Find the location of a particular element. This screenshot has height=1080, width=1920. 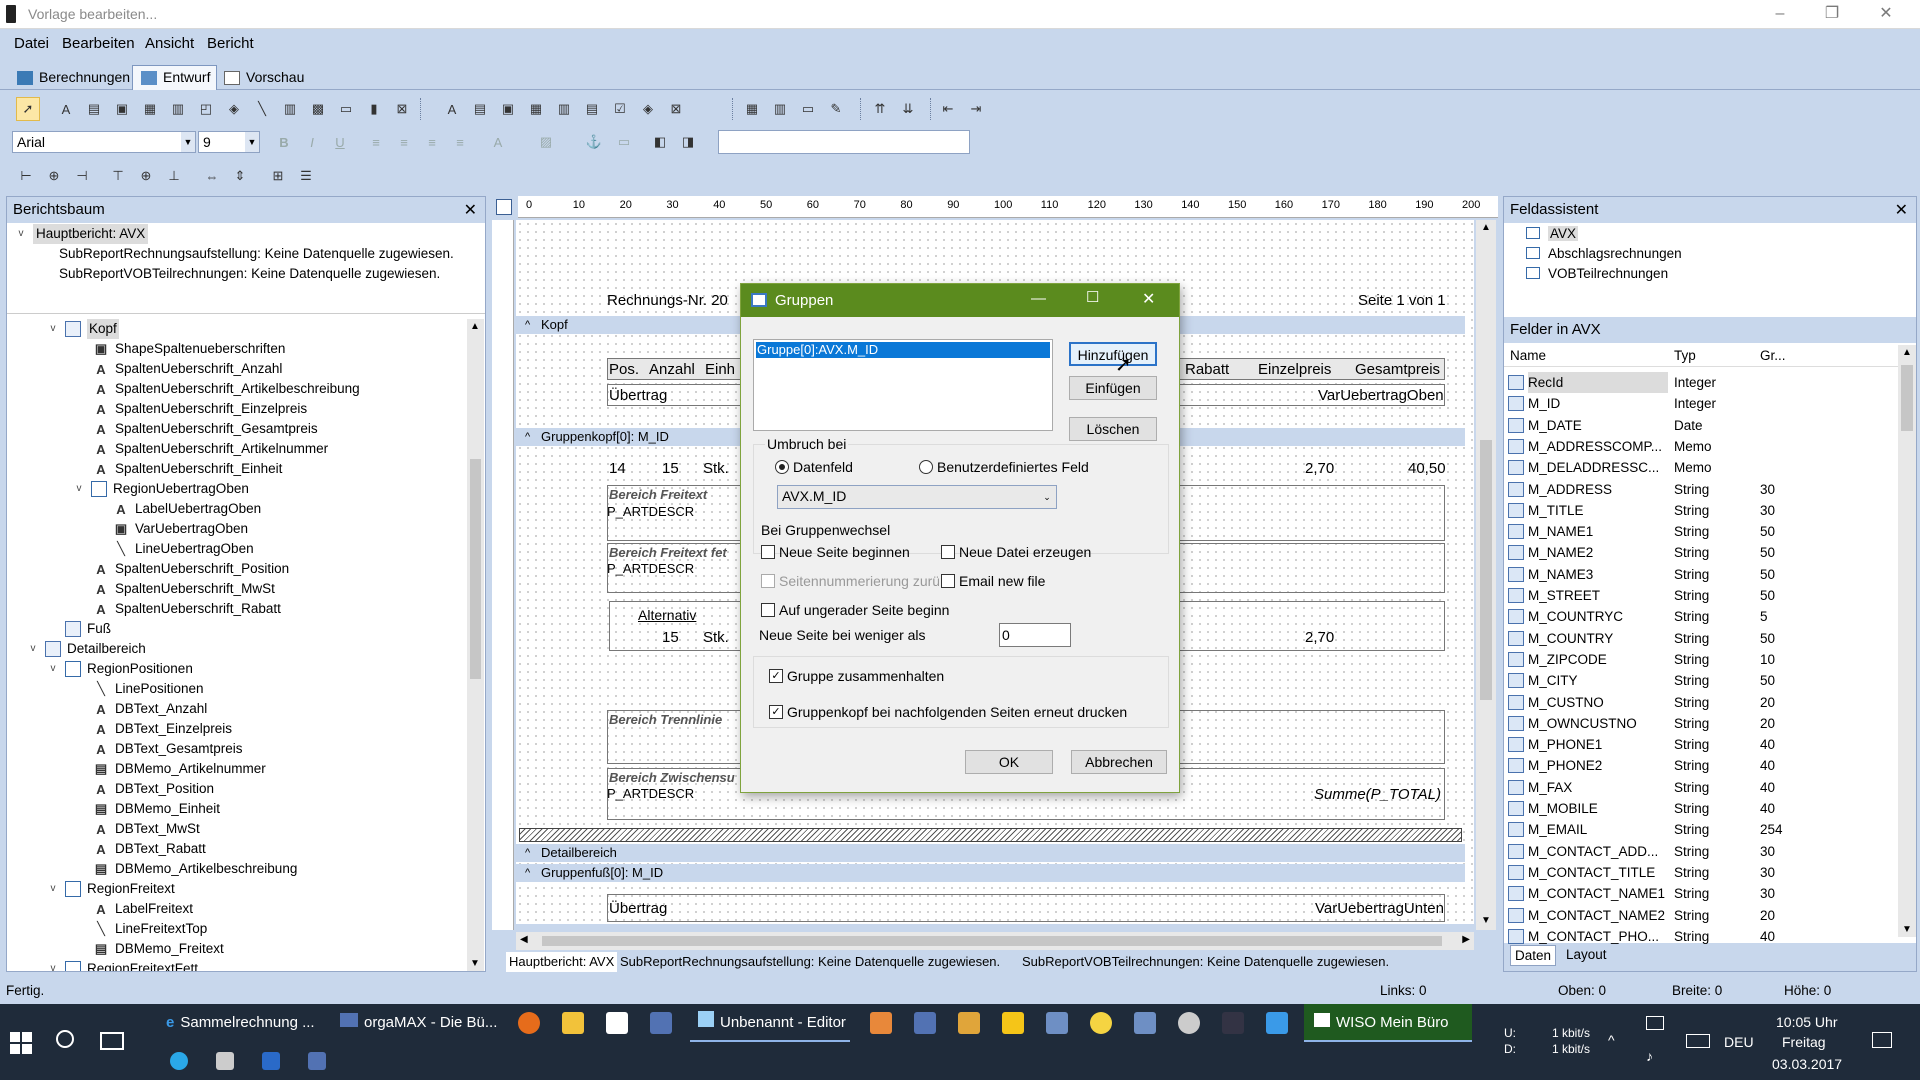

grid-tool: ▥ is located at coordinates (780, 109).